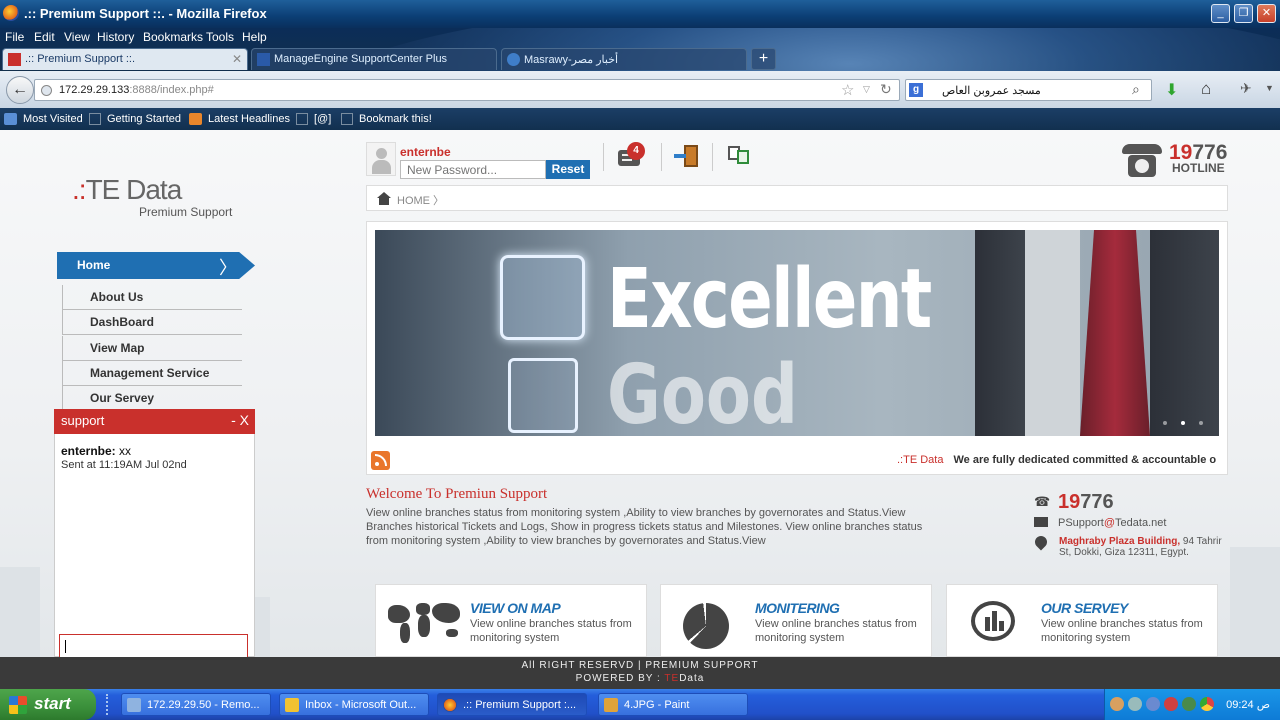  Describe the element at coordinates (88, 451) in the screenshot. I see `chat-sender: enternbe:` at that location.